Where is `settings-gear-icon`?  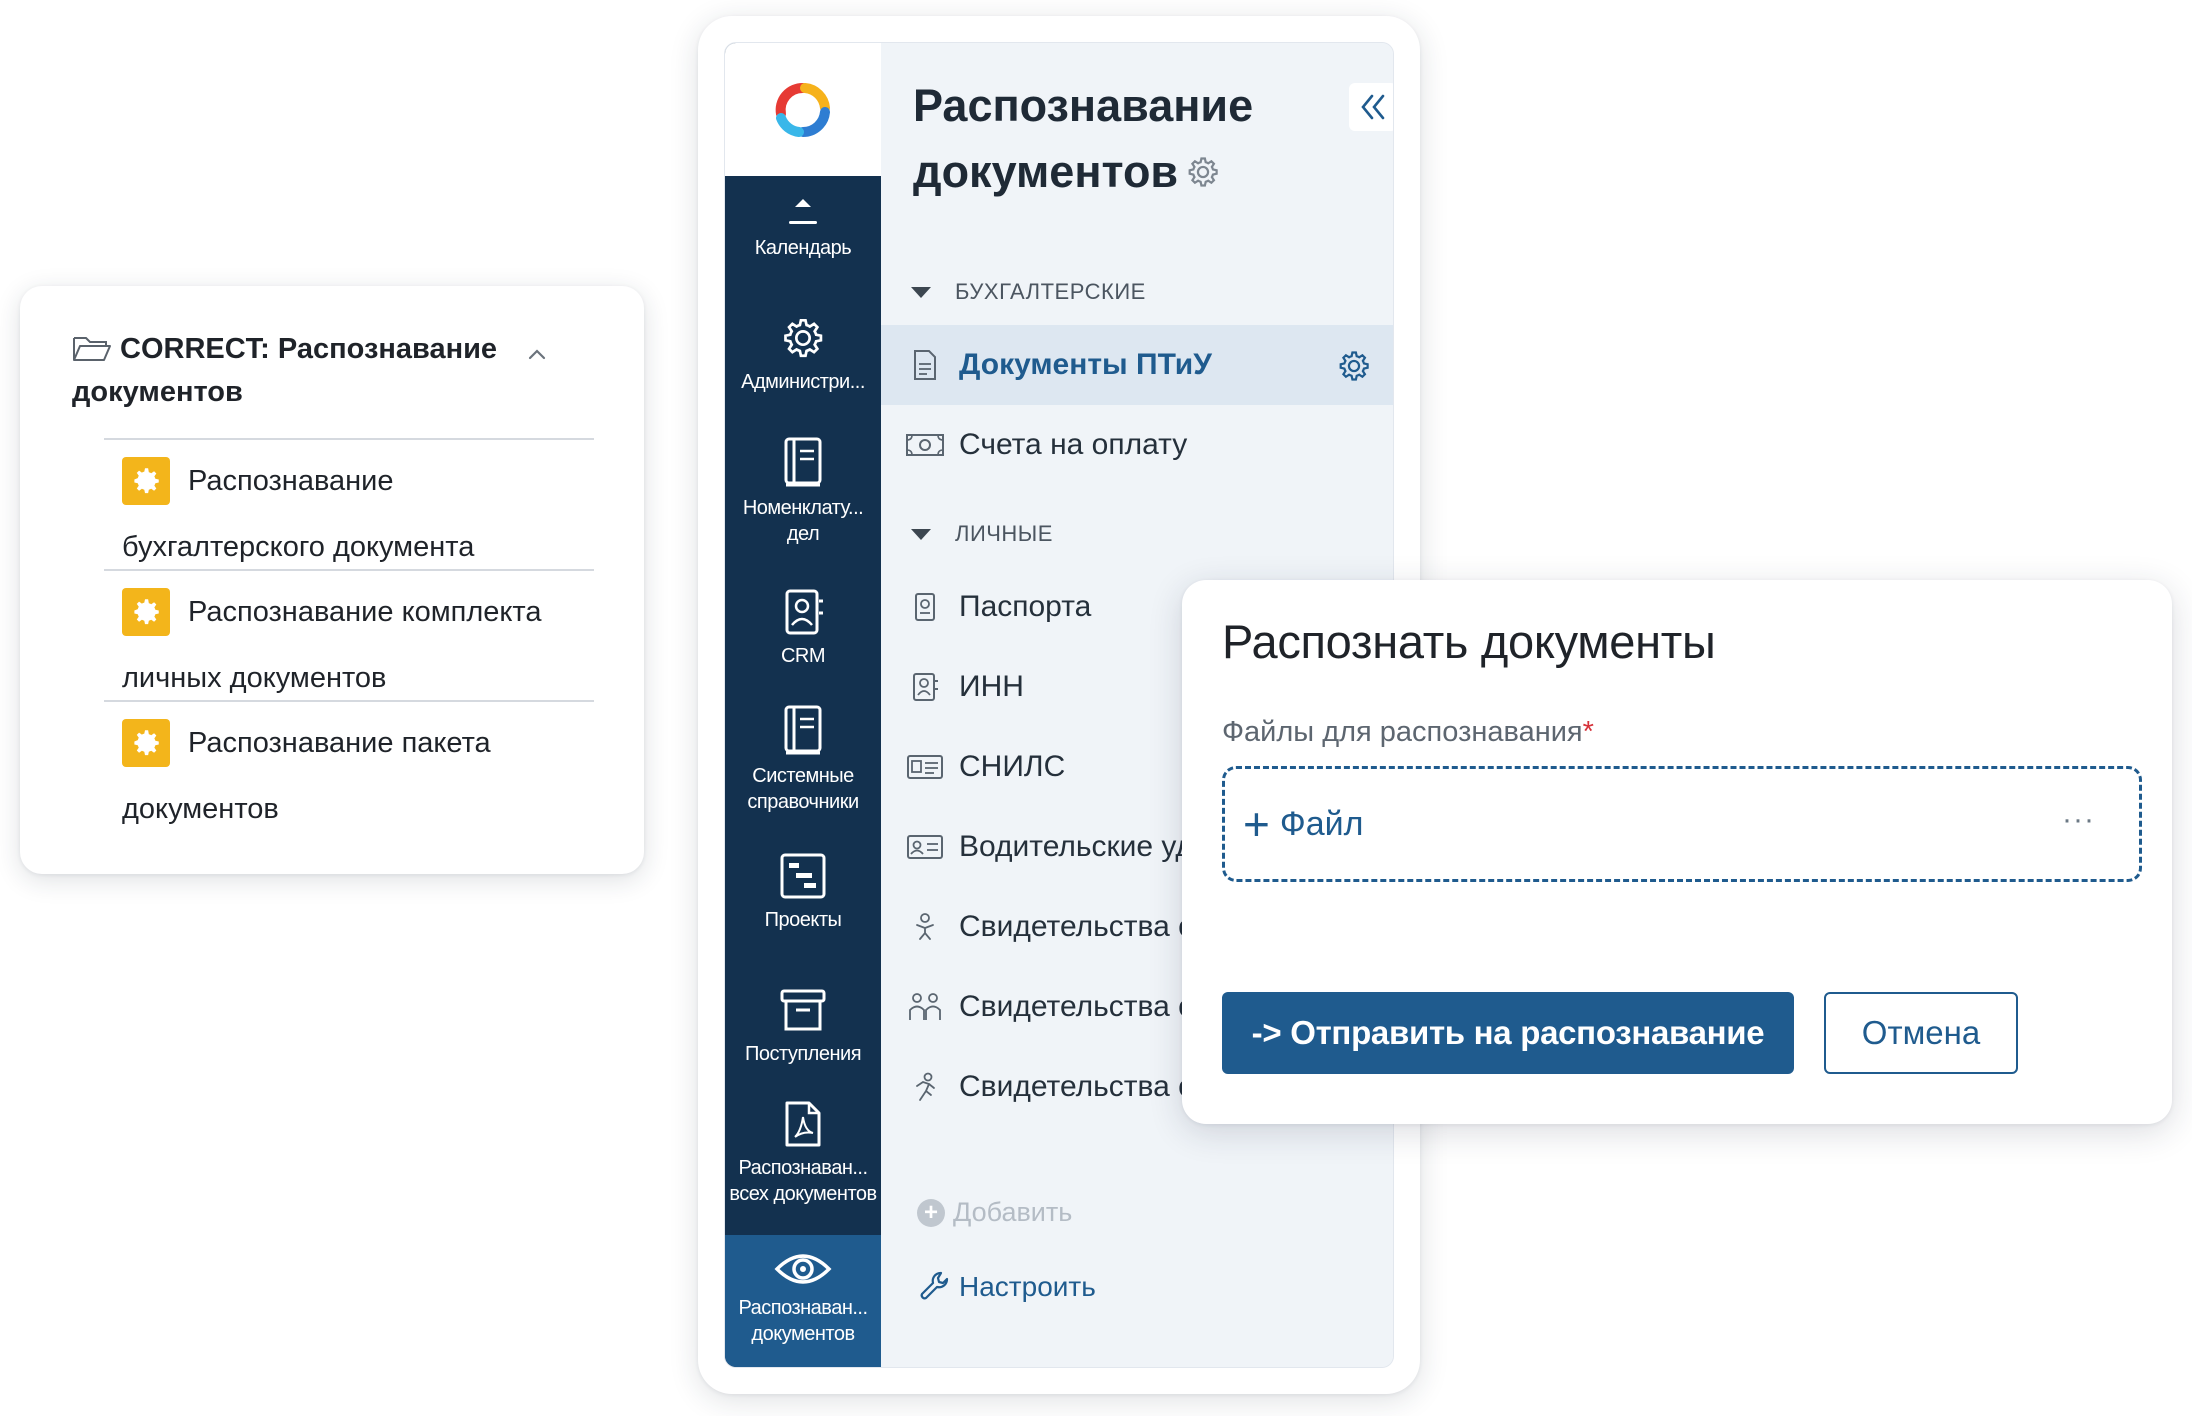 settings-gear-icon is located at coordinates (1203, 172).